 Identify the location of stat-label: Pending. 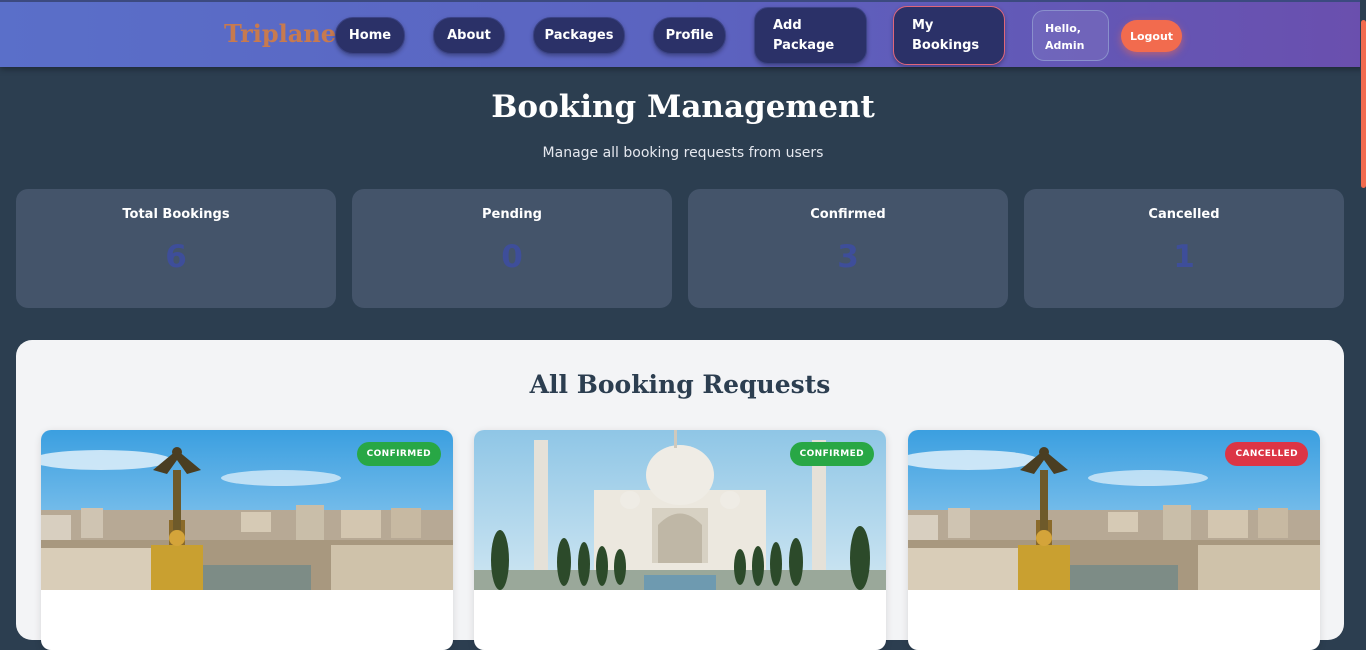
(512, 214).